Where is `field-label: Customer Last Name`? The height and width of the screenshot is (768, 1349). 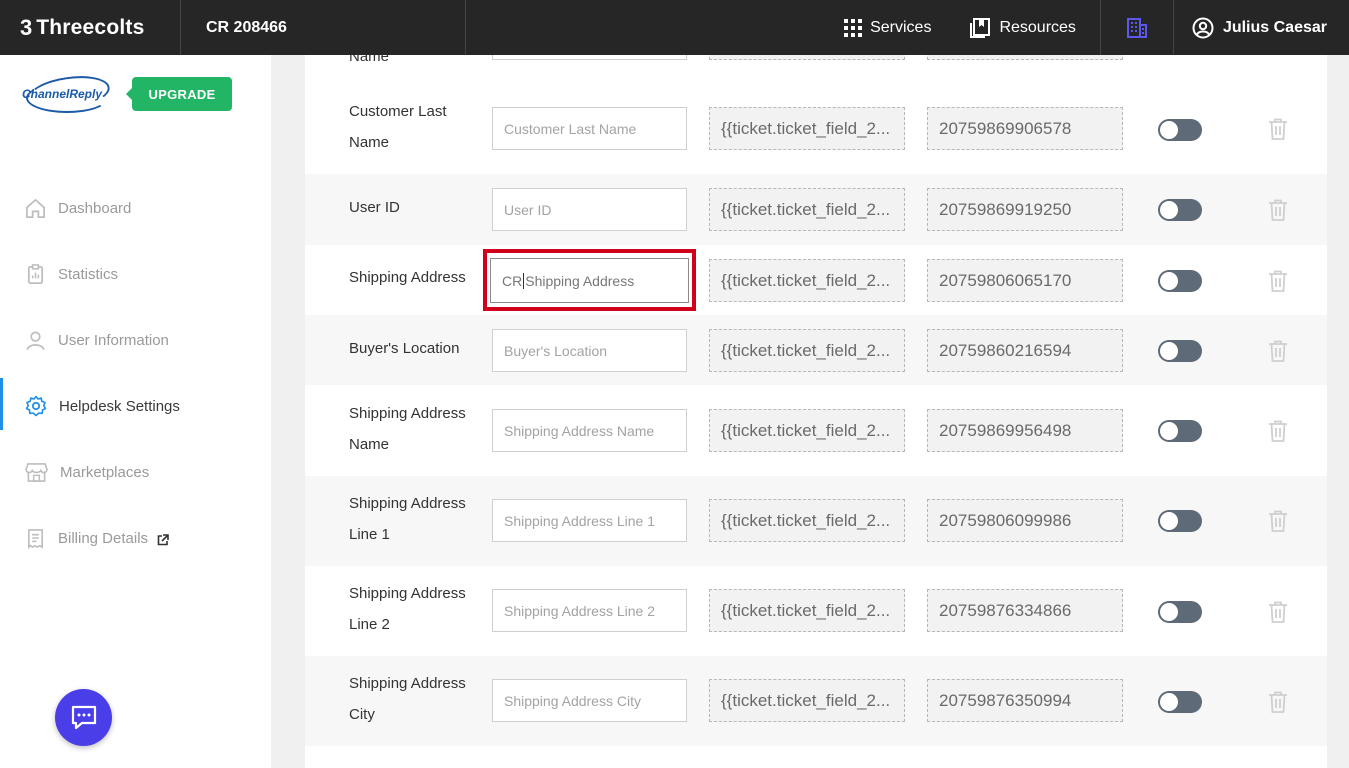
field-label: Customer Last Name is located at coordinates (398, 127).